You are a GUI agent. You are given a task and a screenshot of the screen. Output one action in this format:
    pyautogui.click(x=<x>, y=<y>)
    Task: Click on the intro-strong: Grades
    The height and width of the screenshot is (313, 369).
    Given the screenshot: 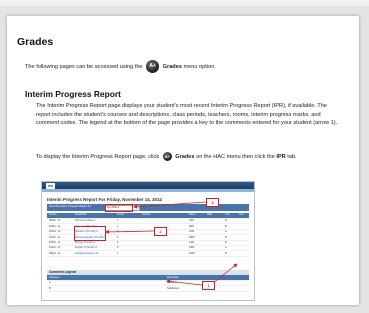 What is the action you would take?
    pyautogui.click(x=172, y=66)
    